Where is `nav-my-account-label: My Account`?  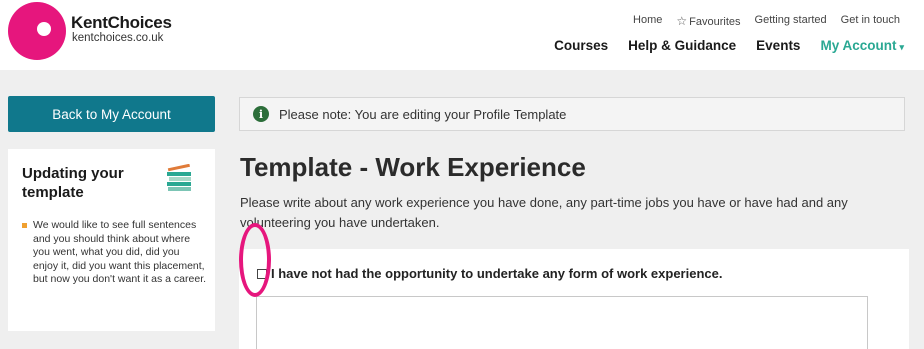 nav-my-account-label: My Account is located at coordinates (858, 45).